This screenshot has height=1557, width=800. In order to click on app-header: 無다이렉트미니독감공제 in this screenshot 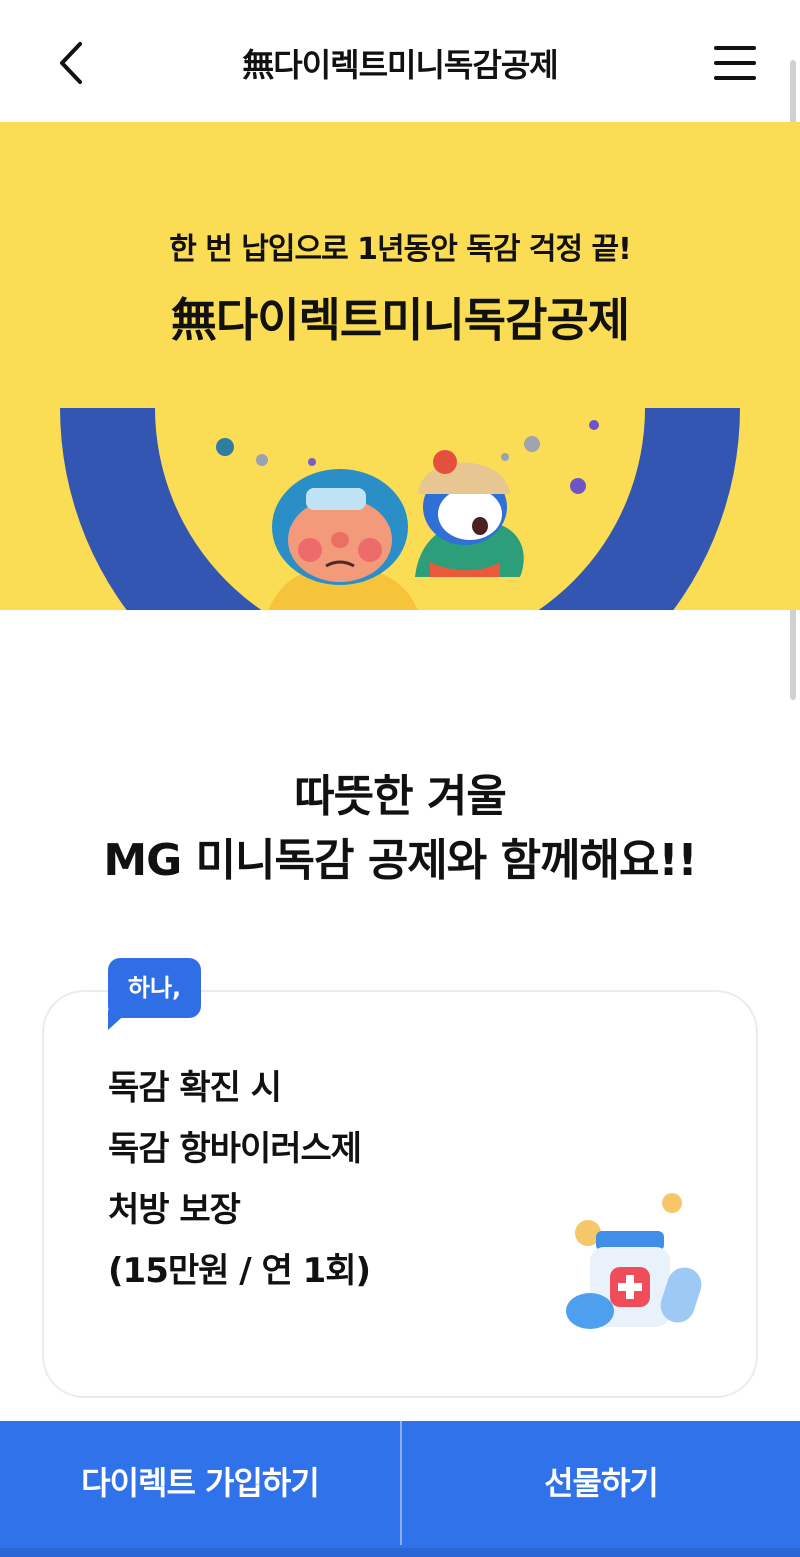, I will do `click(400, 61)`.